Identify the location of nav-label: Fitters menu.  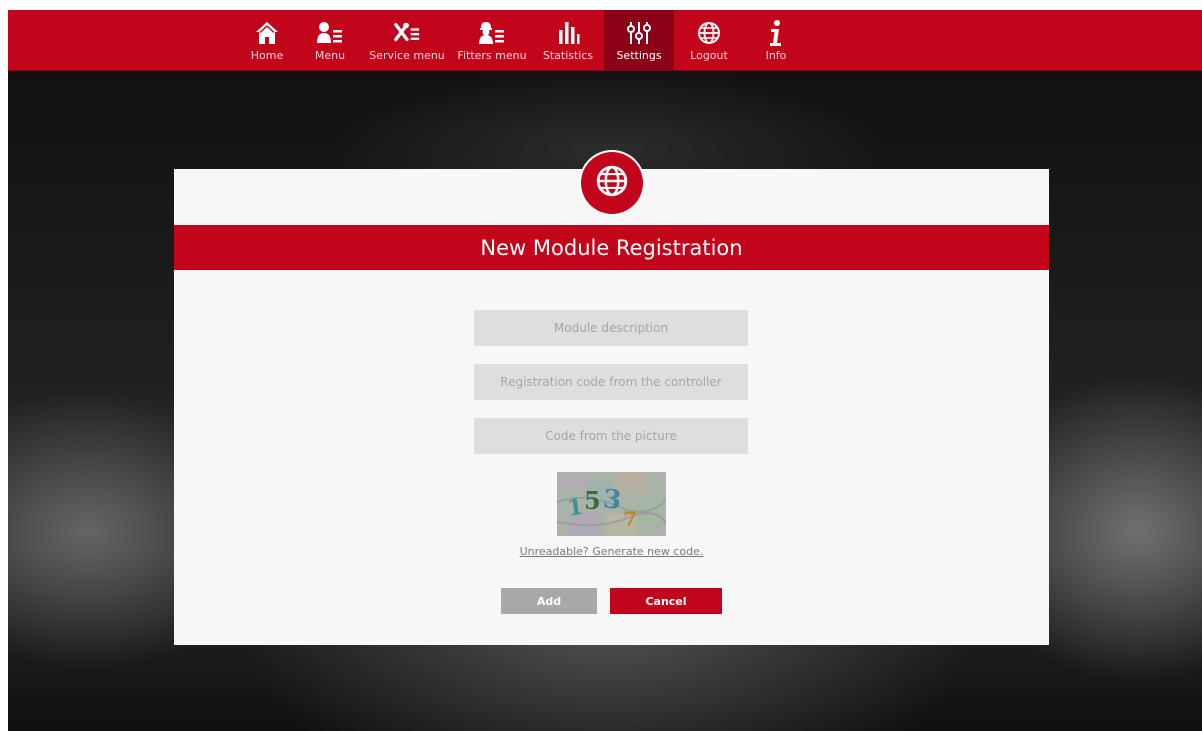
(492, 55).